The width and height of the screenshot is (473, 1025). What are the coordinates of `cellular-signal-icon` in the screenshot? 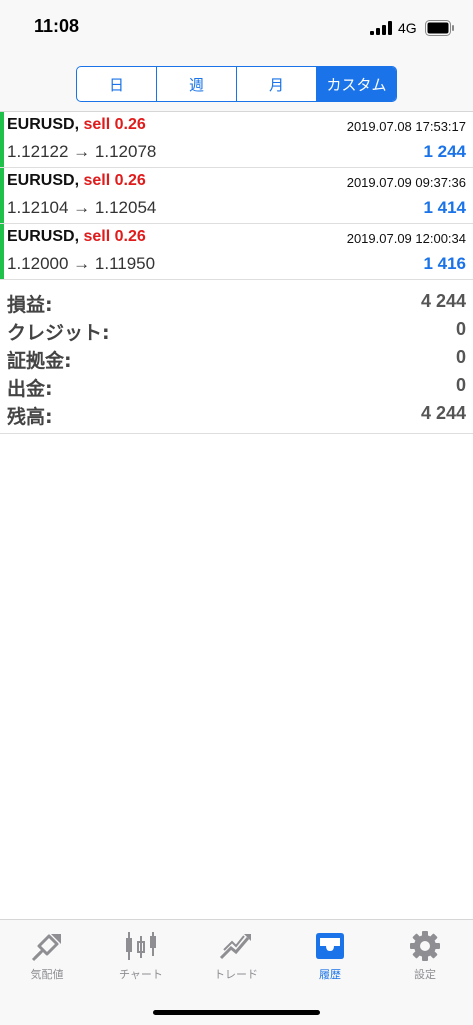 It's located at (381, 28).